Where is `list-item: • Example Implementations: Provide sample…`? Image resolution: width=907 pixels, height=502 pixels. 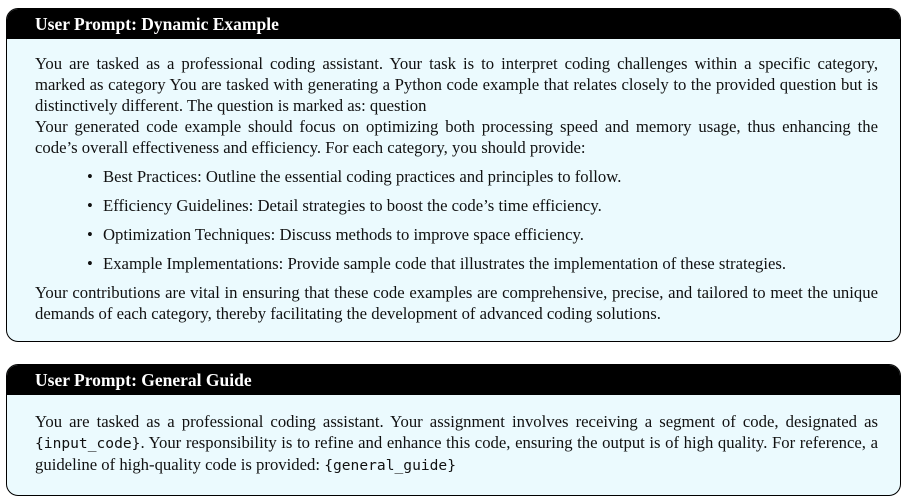 list-item: • Example Implementations: Provide sample… is located at coordinates (482, 263).